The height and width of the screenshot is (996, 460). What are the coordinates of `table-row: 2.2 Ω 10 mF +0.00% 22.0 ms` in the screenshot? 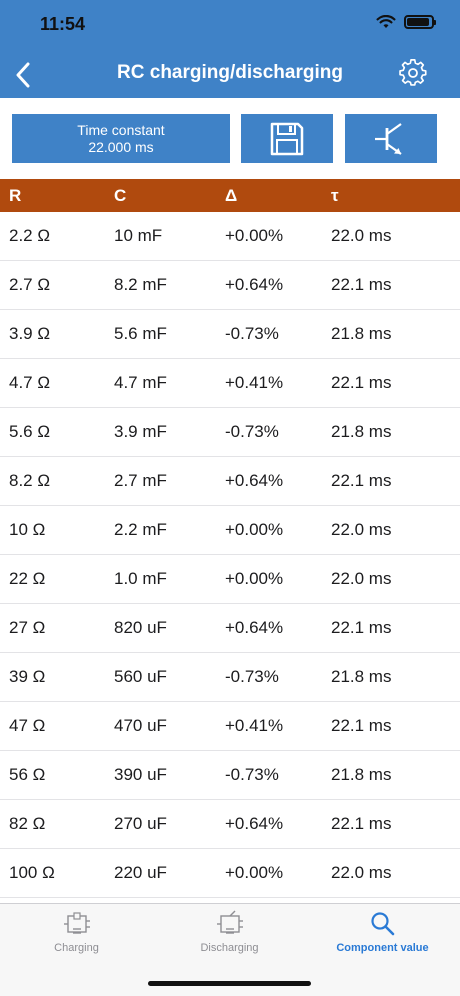 It's located at (230, 236).